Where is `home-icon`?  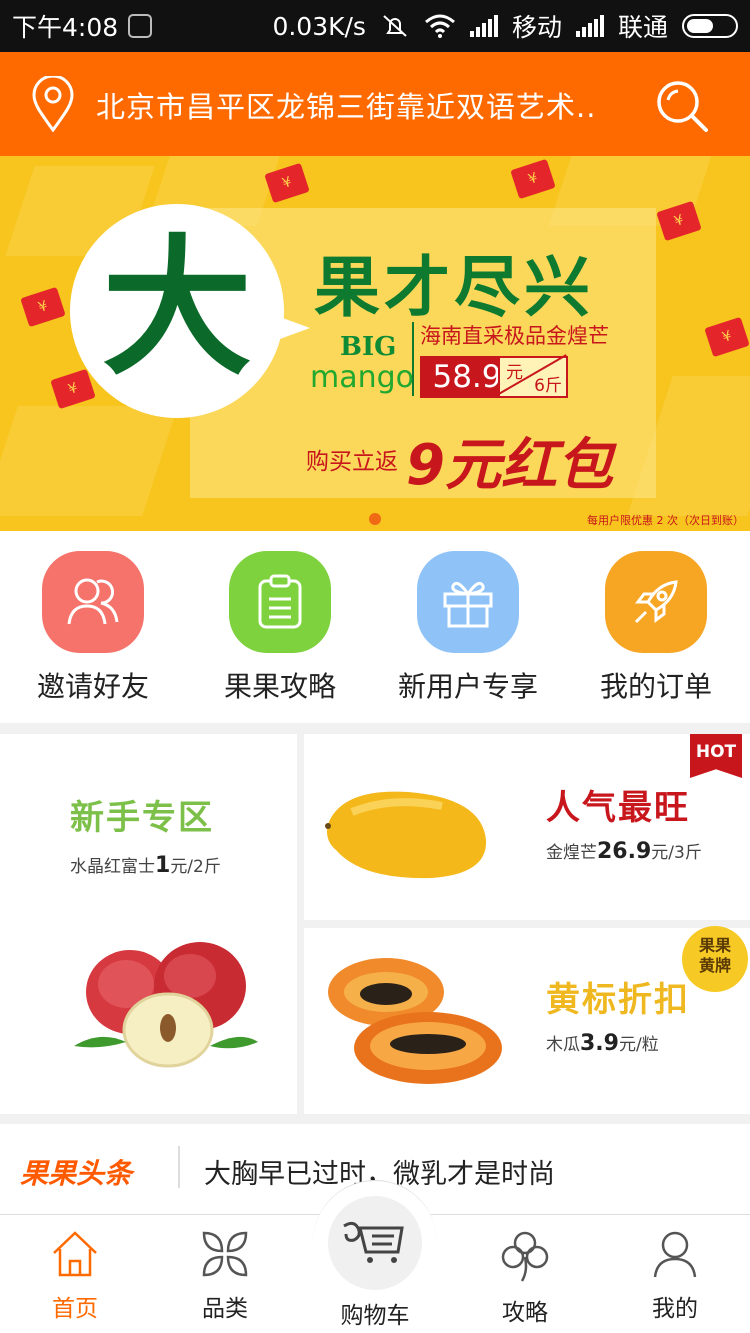 home-icon is located at coordinates (75, 1254).